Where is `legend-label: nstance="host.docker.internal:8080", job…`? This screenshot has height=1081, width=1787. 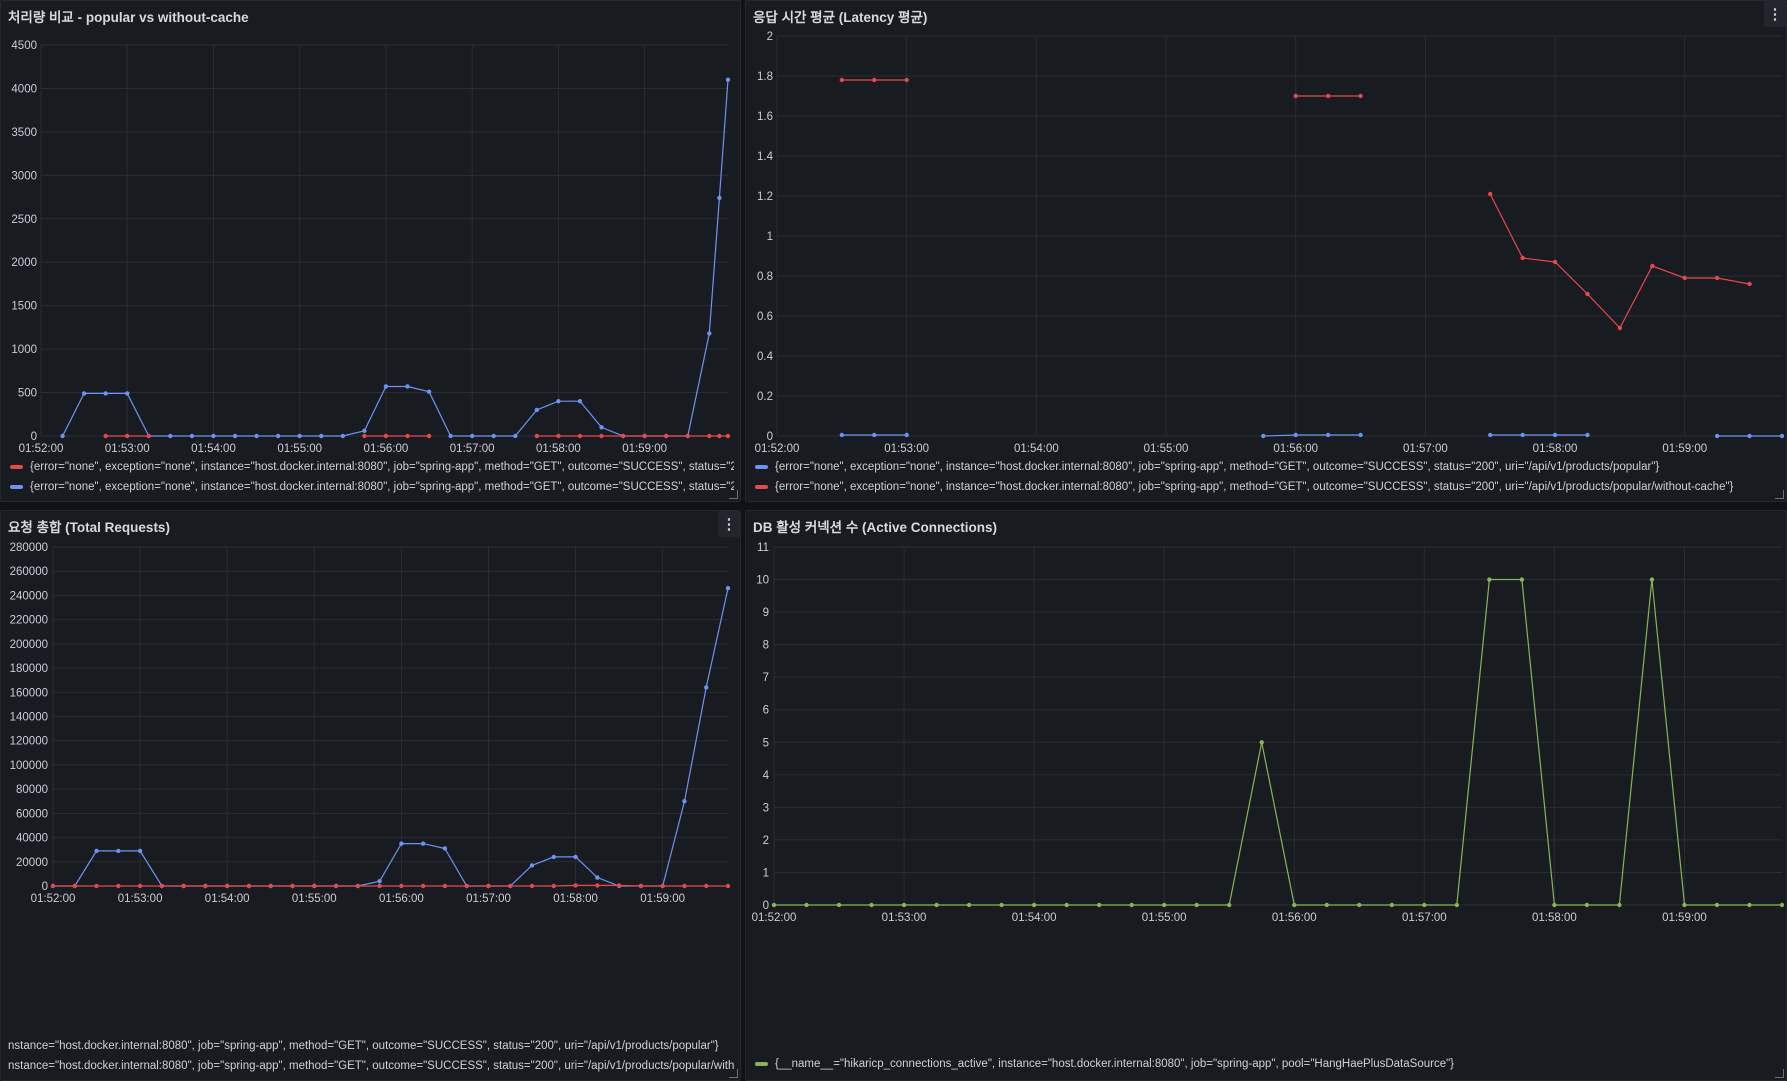
legend-label: nstance="host.docker.internal:8080", job… is located at coordinates (371, 1066).